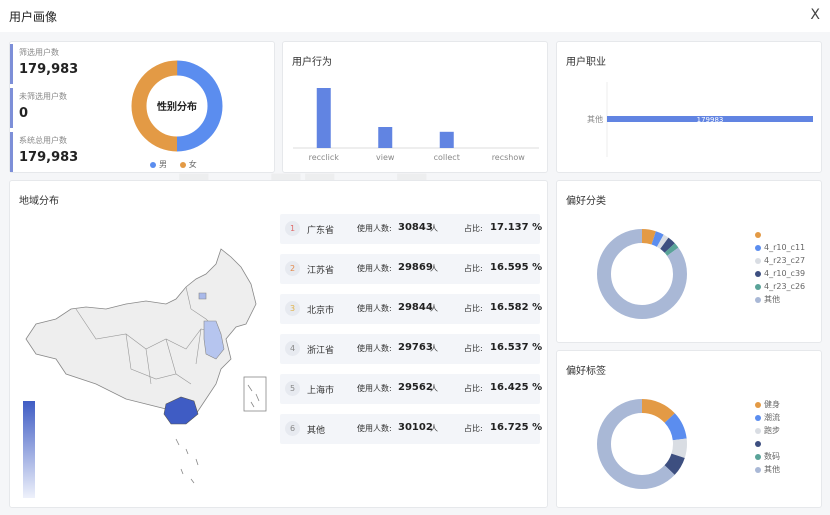 The width and height of the screenshot is (830, 515). I want to click on map-region-beijing, so click(202, 296).